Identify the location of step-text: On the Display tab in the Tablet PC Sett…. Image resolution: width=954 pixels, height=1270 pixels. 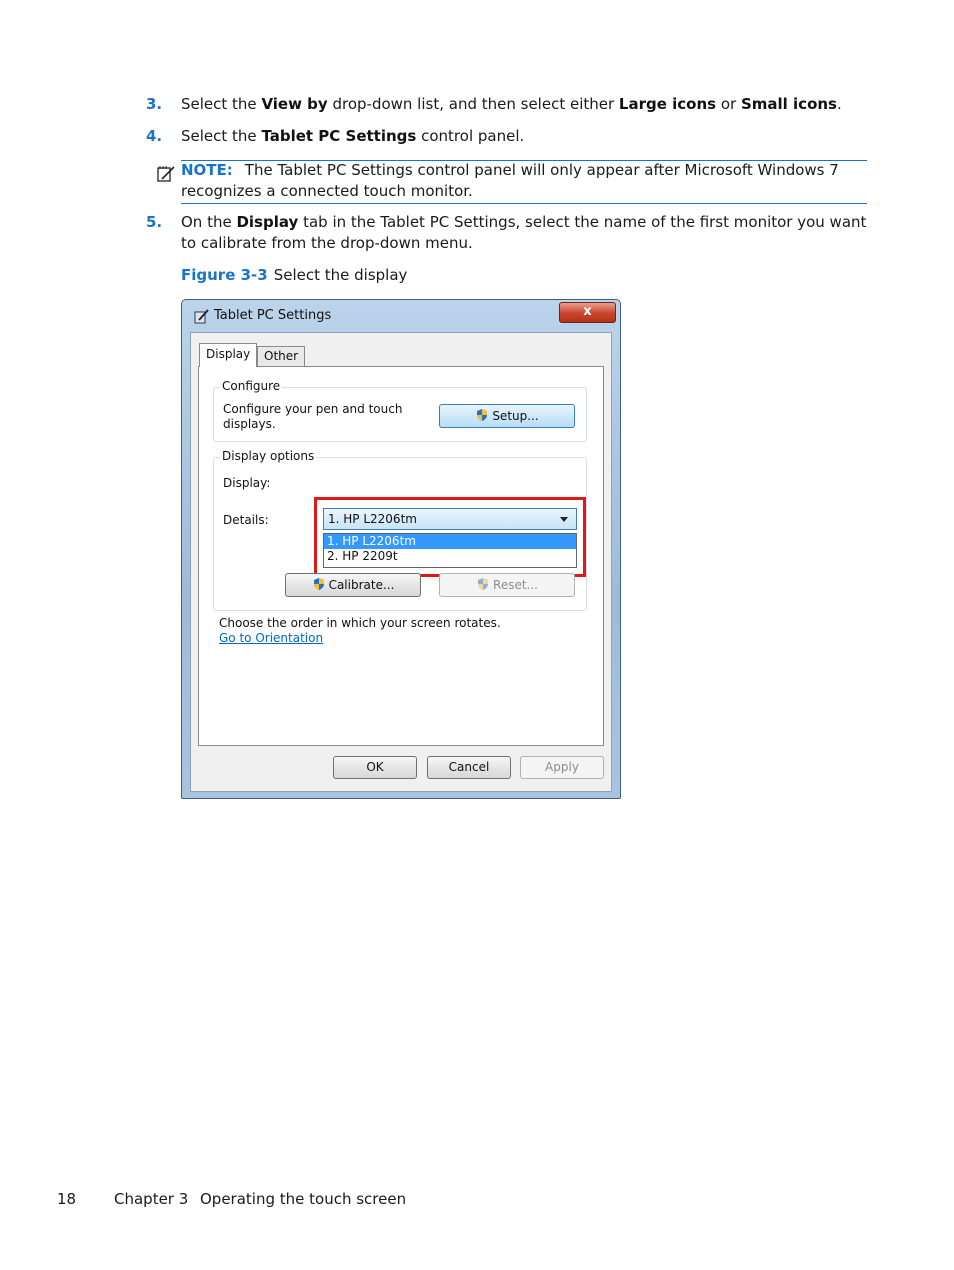
(526, 233).